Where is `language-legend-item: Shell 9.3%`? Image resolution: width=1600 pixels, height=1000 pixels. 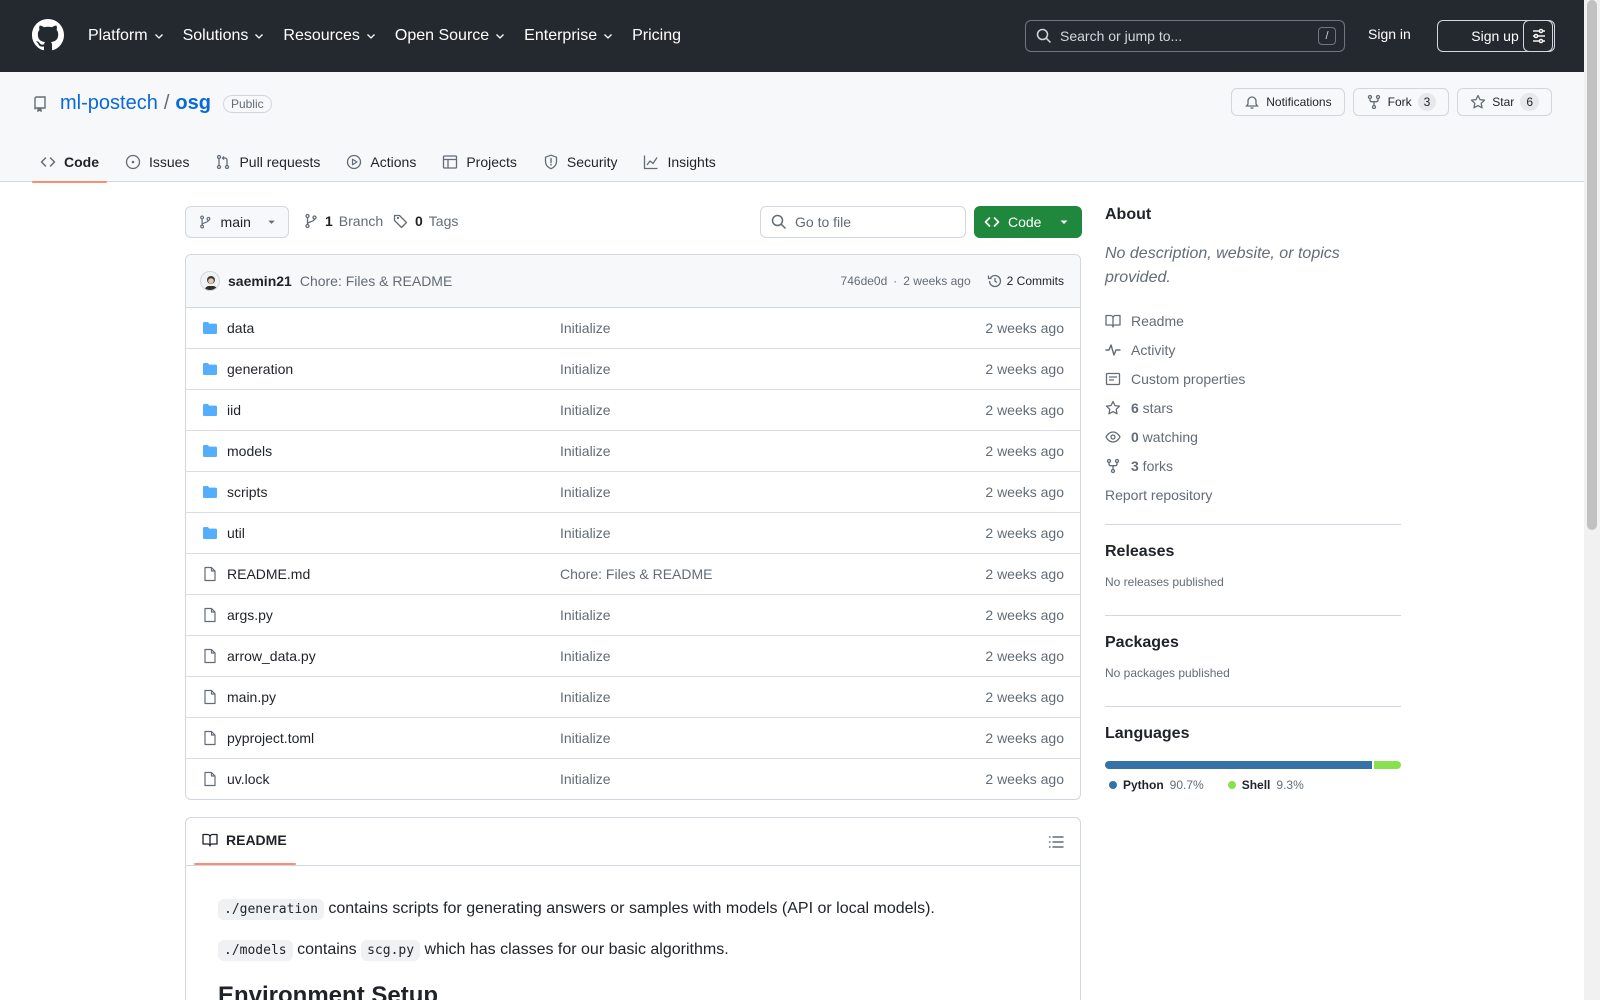 language-legend-item: Shell 9.3% is located at coordinates (1265, 785).